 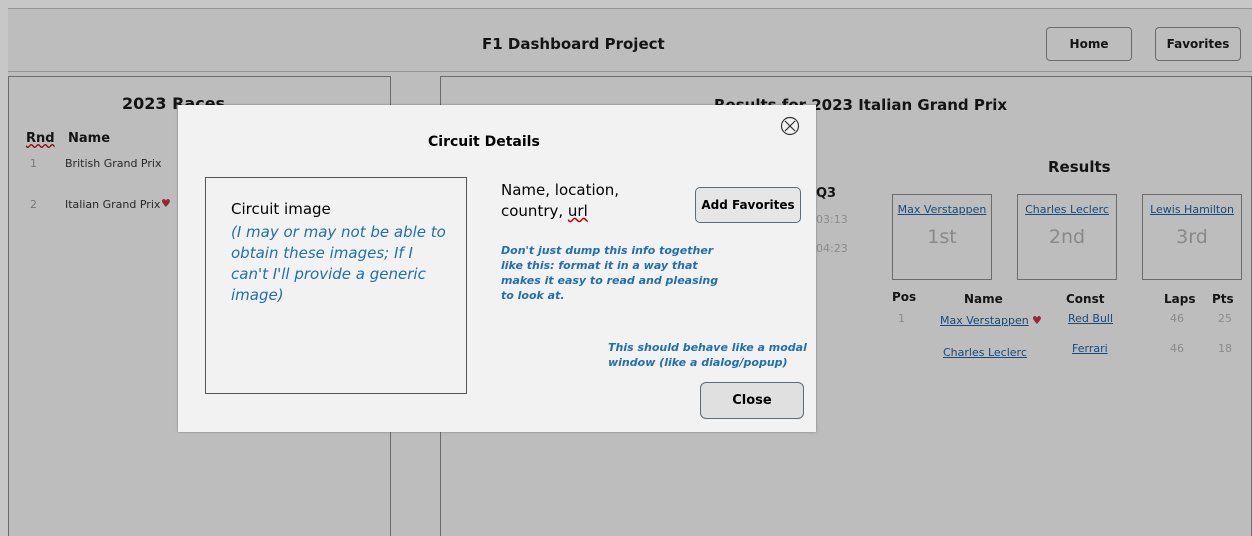 I want to click on details-line-1: Name, location,, so click(x=560, y=190).